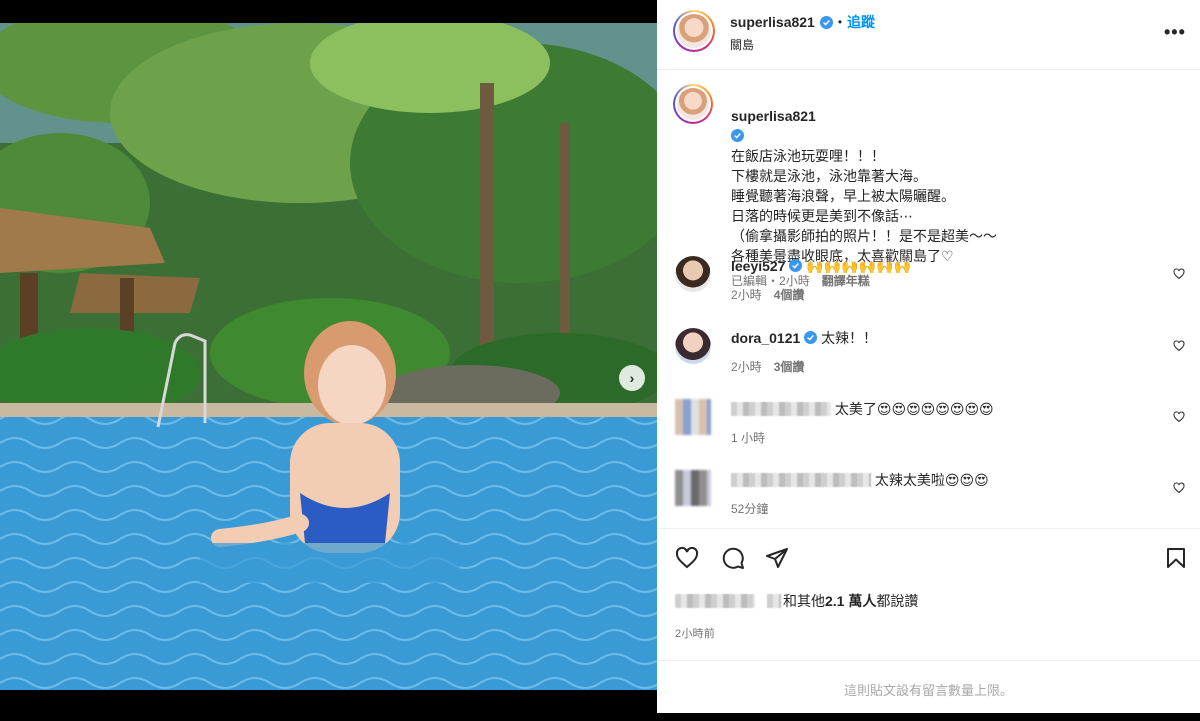 Image resolution: width=1200 pixels, height=721 pixels. What do you see at coordinates (946, 266) in the screenshot?
I see `comment-text: leeyi527 🙌🙌🙌🙌🙌🙌` at bounding box center [946, 266].